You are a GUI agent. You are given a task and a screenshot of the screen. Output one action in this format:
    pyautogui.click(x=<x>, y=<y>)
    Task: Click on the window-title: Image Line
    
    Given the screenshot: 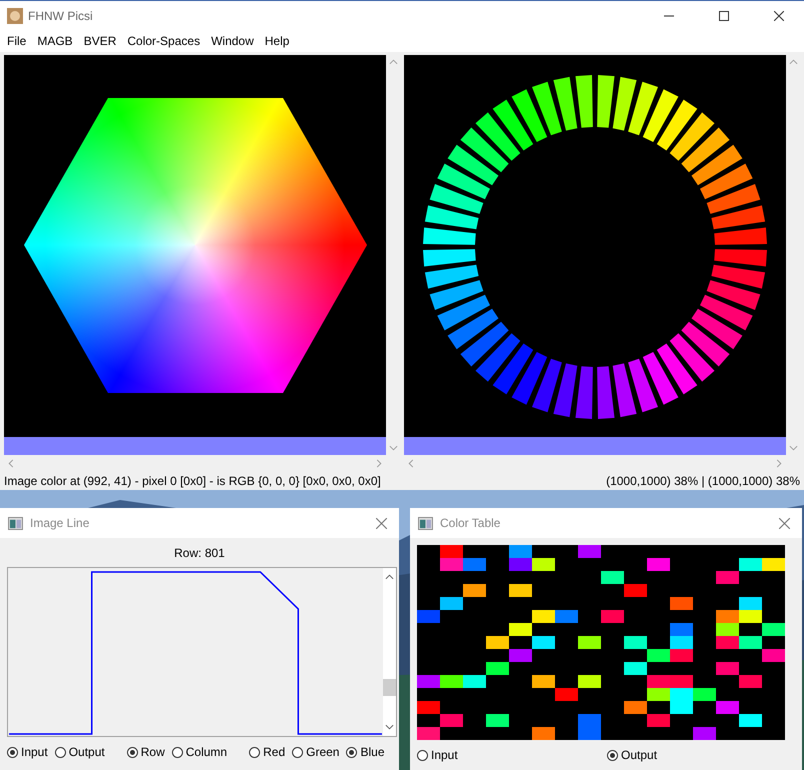 What is the action you would take?
    pyautogui.click(x=60, y=523)
    